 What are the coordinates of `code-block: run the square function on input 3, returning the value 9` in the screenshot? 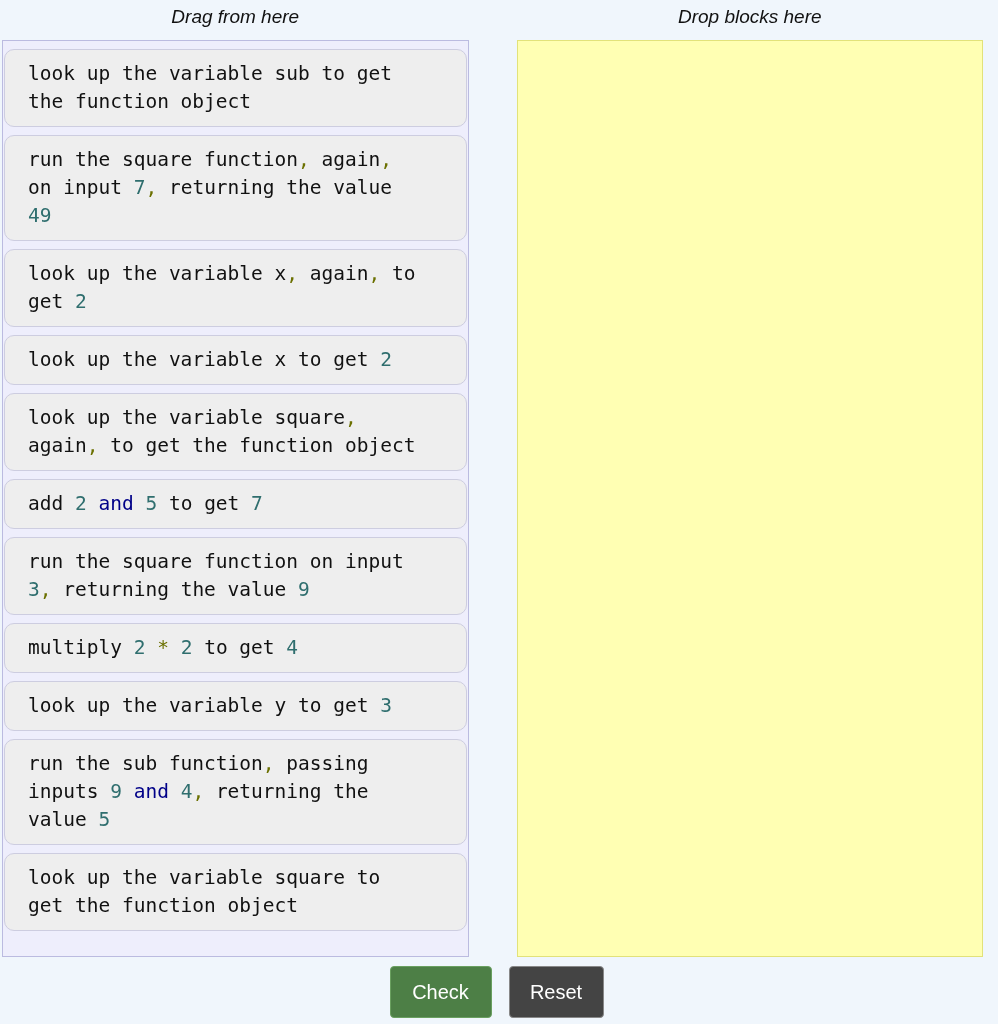 It's located at (235, 576).